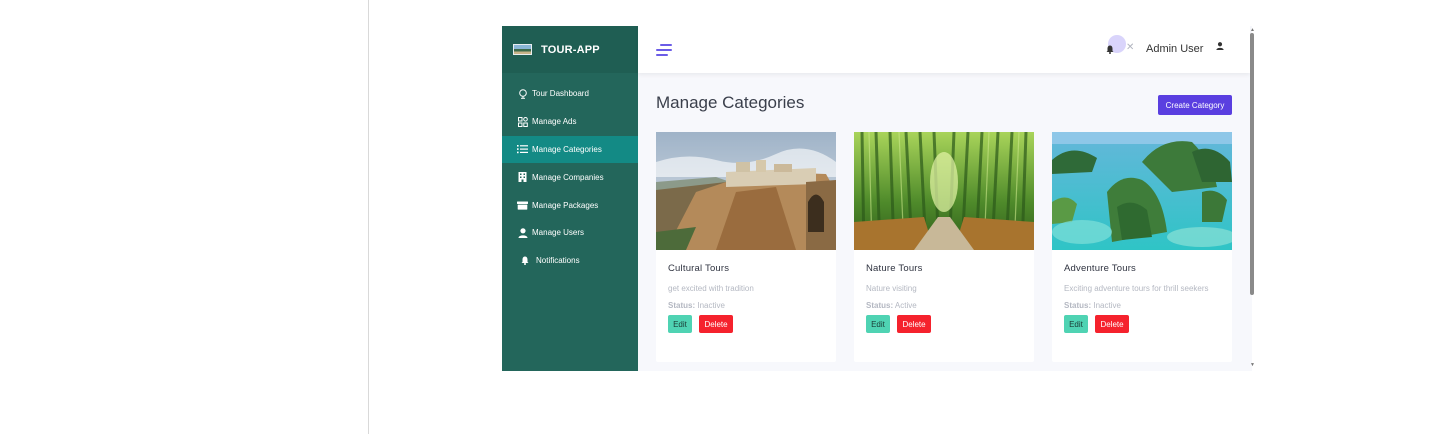 The width and height of the screenshot is (1438, 434). What do you see at coordinates (894, 268) in the screenshot?
I see `card-title: Nature Tours` at bounding box center [894, 268].